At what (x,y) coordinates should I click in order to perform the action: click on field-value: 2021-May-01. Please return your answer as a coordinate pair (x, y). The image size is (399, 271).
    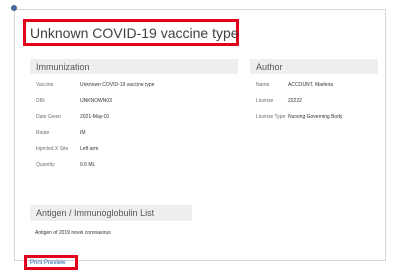
    Looking at the image, I should click on (95, 117).